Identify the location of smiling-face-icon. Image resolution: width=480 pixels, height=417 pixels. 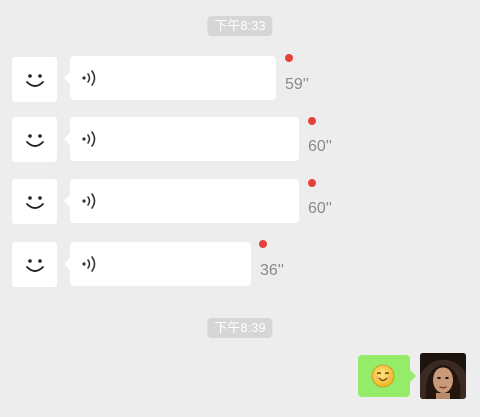
(383, 376).